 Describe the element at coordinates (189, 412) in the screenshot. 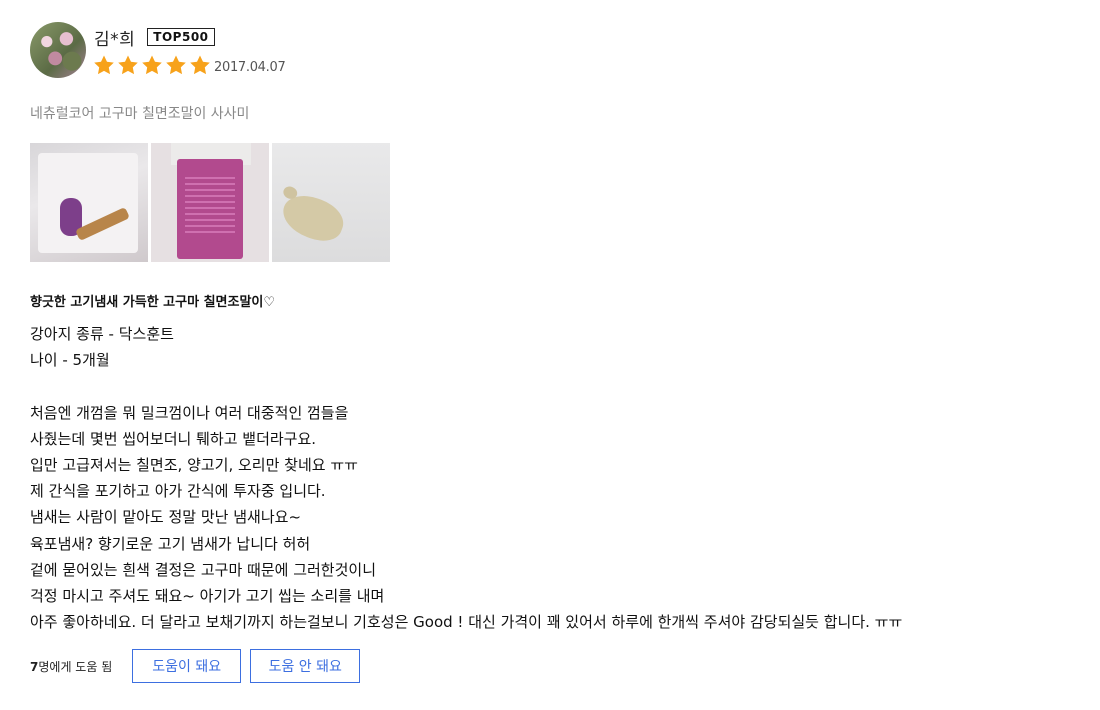

I see `review-body-line: 처음엔 개껌을 뭐 밀크껌이나 여러 대중적인 껌들을` at that location.